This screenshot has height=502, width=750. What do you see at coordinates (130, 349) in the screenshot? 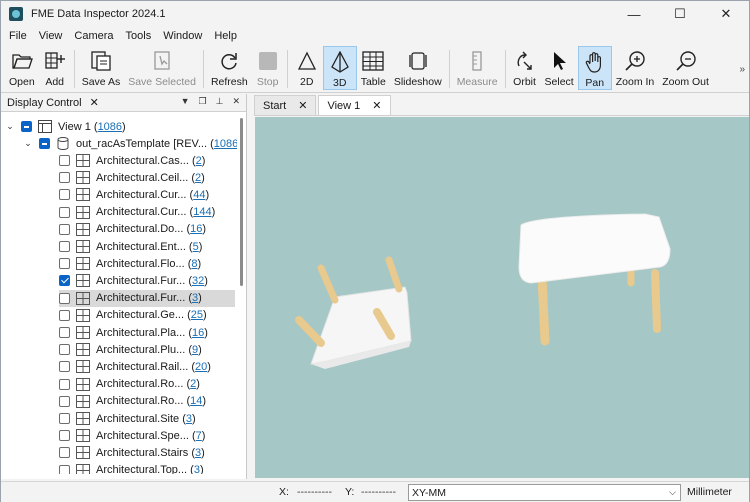
I see `feature-type-row: Architectural.Plu... (9)` at bounding box center [130, 349].